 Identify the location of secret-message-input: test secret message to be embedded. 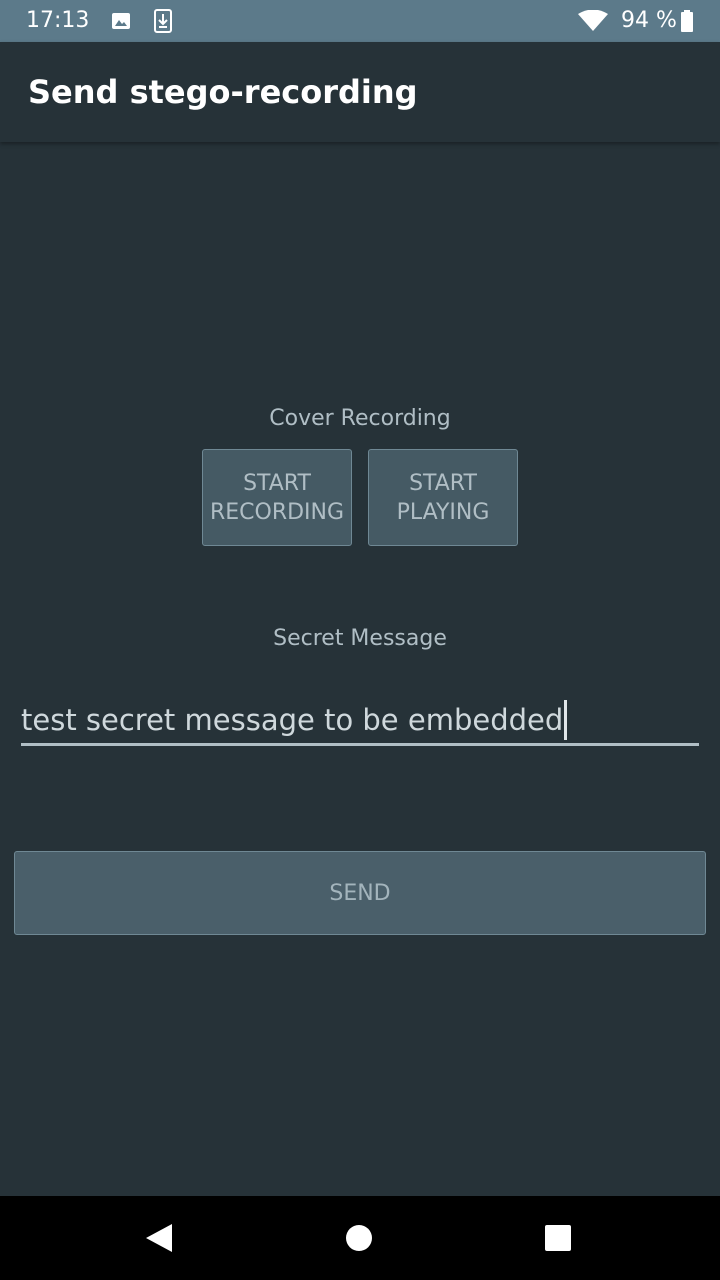
(360, 723).